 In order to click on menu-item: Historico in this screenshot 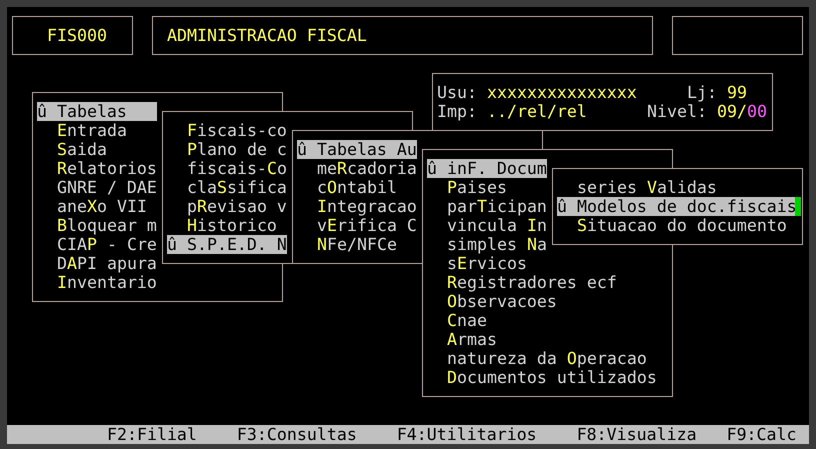, I will do `click(232, 225)`.